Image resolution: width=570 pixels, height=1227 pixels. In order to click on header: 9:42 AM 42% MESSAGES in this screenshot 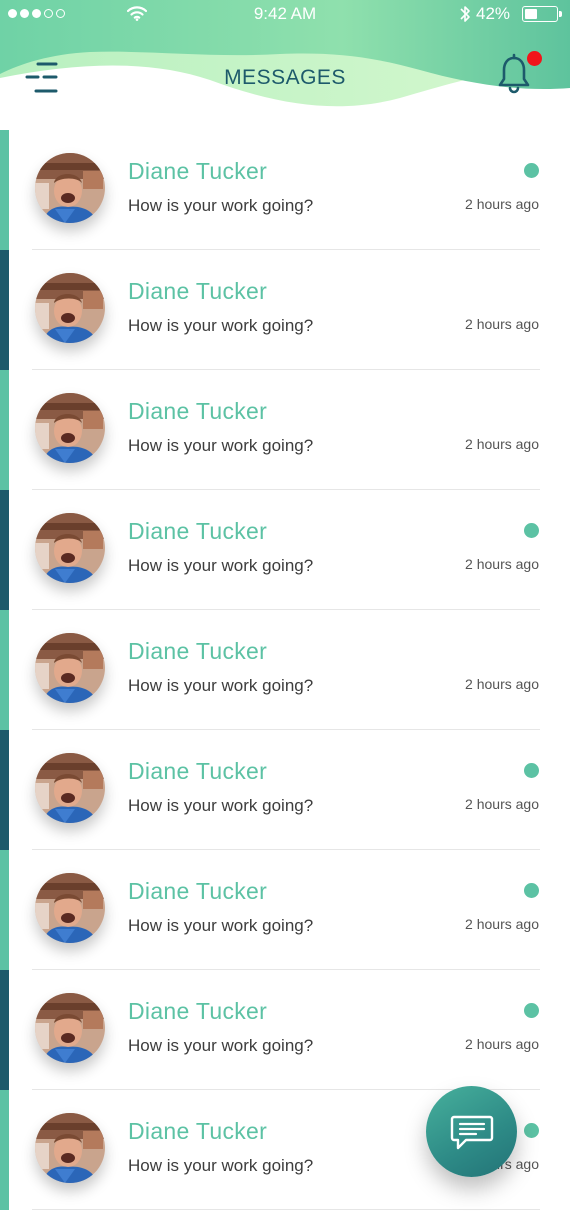, I will do `click(285, 60)`.